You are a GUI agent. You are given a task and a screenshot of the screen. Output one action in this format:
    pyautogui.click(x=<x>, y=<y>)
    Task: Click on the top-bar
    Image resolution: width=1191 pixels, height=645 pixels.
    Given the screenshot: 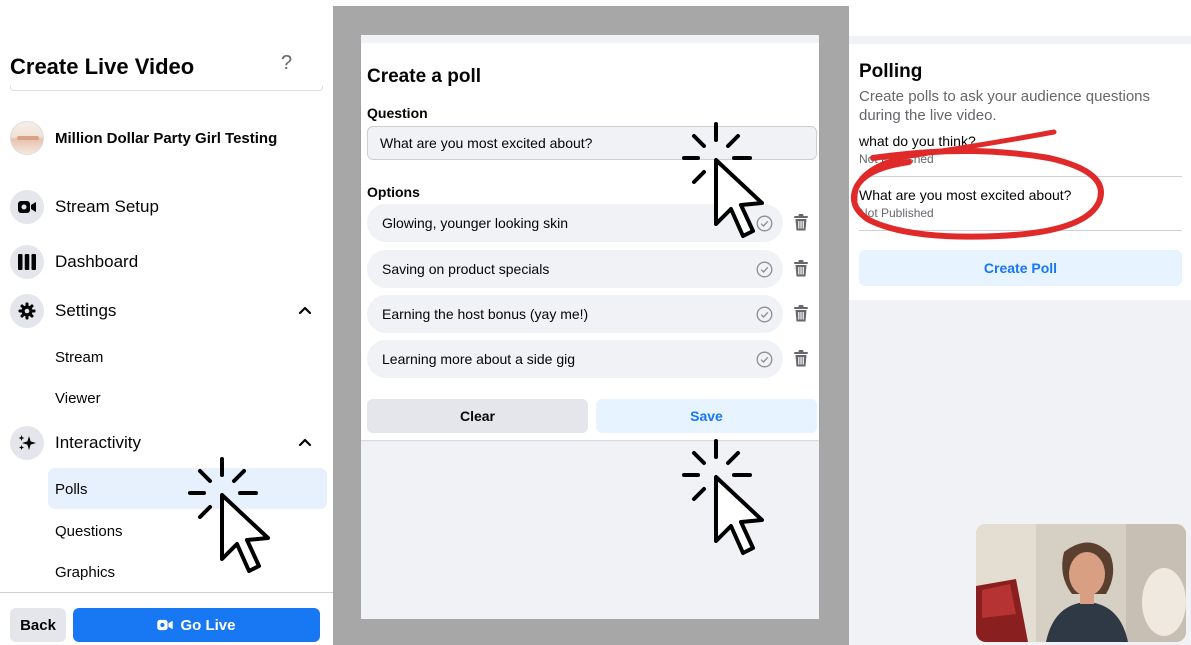 What is the action you would take?
    pyautogui.click(x=1020, y=18)
    